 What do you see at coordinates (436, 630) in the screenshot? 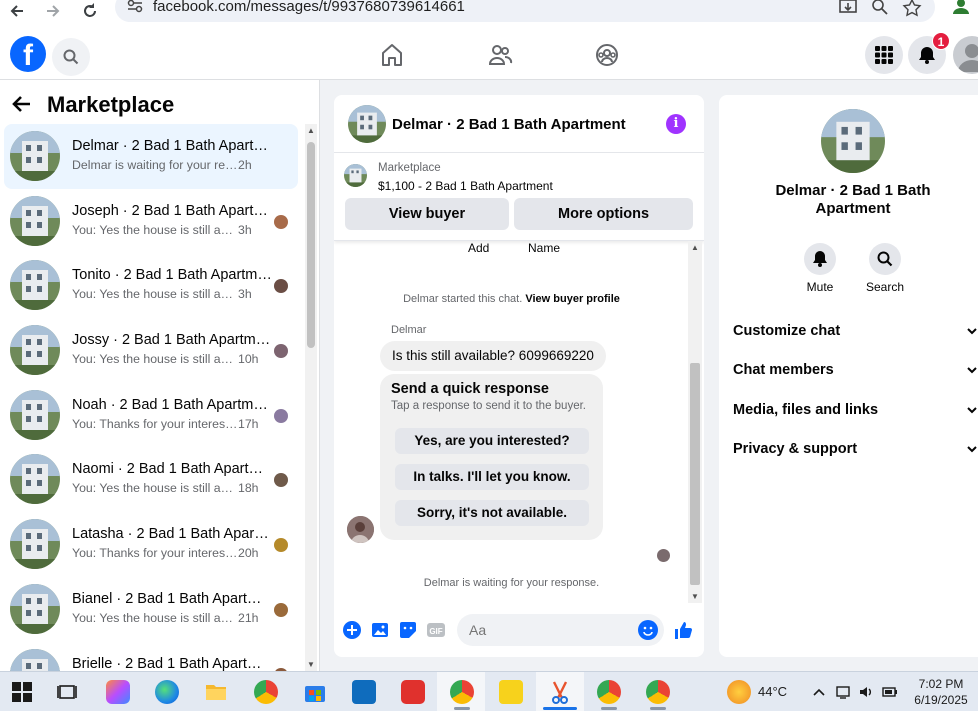
I see `gif-icon: GIF` at bounding box center [436, 630].